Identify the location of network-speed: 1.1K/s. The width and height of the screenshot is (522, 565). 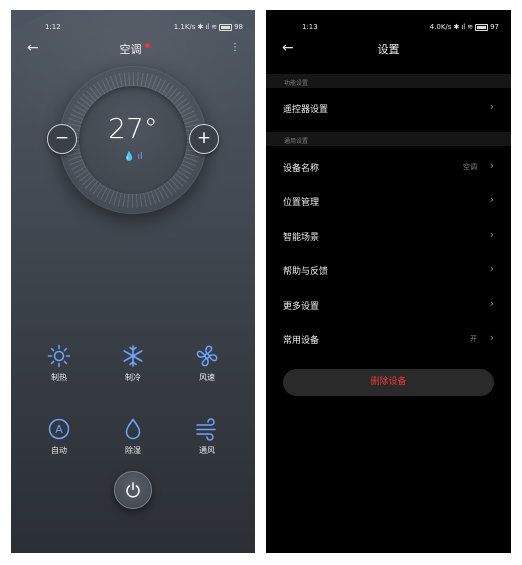
(184, 27).